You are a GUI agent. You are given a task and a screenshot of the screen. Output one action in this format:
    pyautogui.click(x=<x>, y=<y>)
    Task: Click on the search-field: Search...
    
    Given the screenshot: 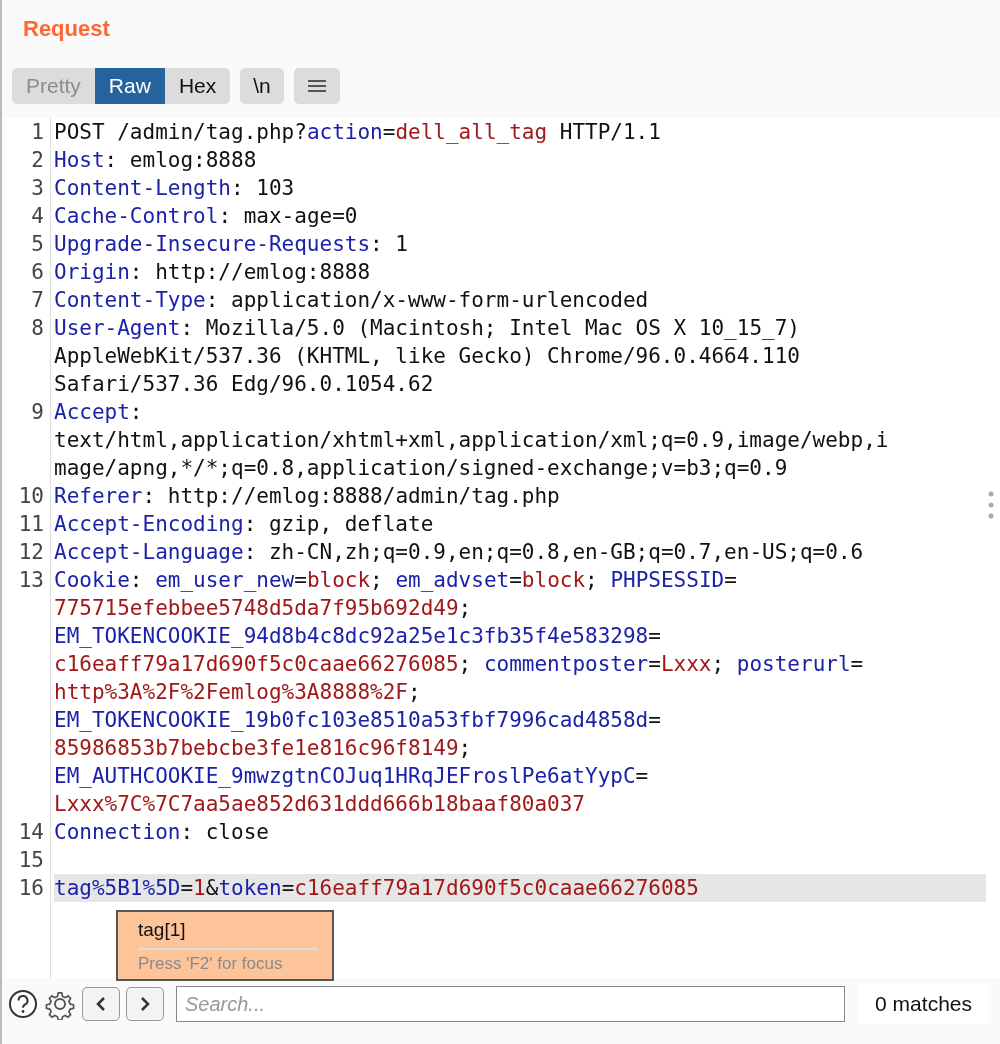 What is the action you would take?
    pyautogui.click(x=511, y=1004)
    